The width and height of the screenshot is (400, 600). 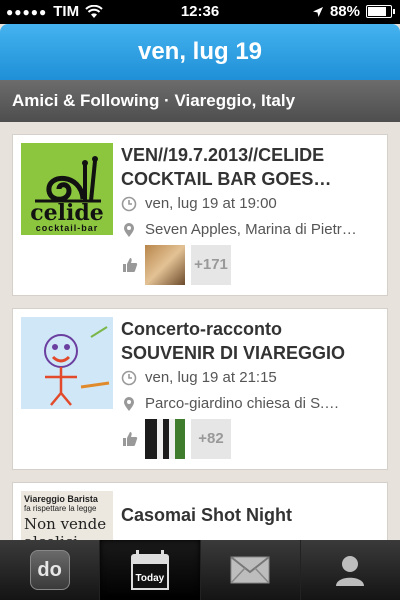 I want to click on event-title: Concerto-racconto SOUVENIR DI VIAREGGIO, so click(x=251, y=341).